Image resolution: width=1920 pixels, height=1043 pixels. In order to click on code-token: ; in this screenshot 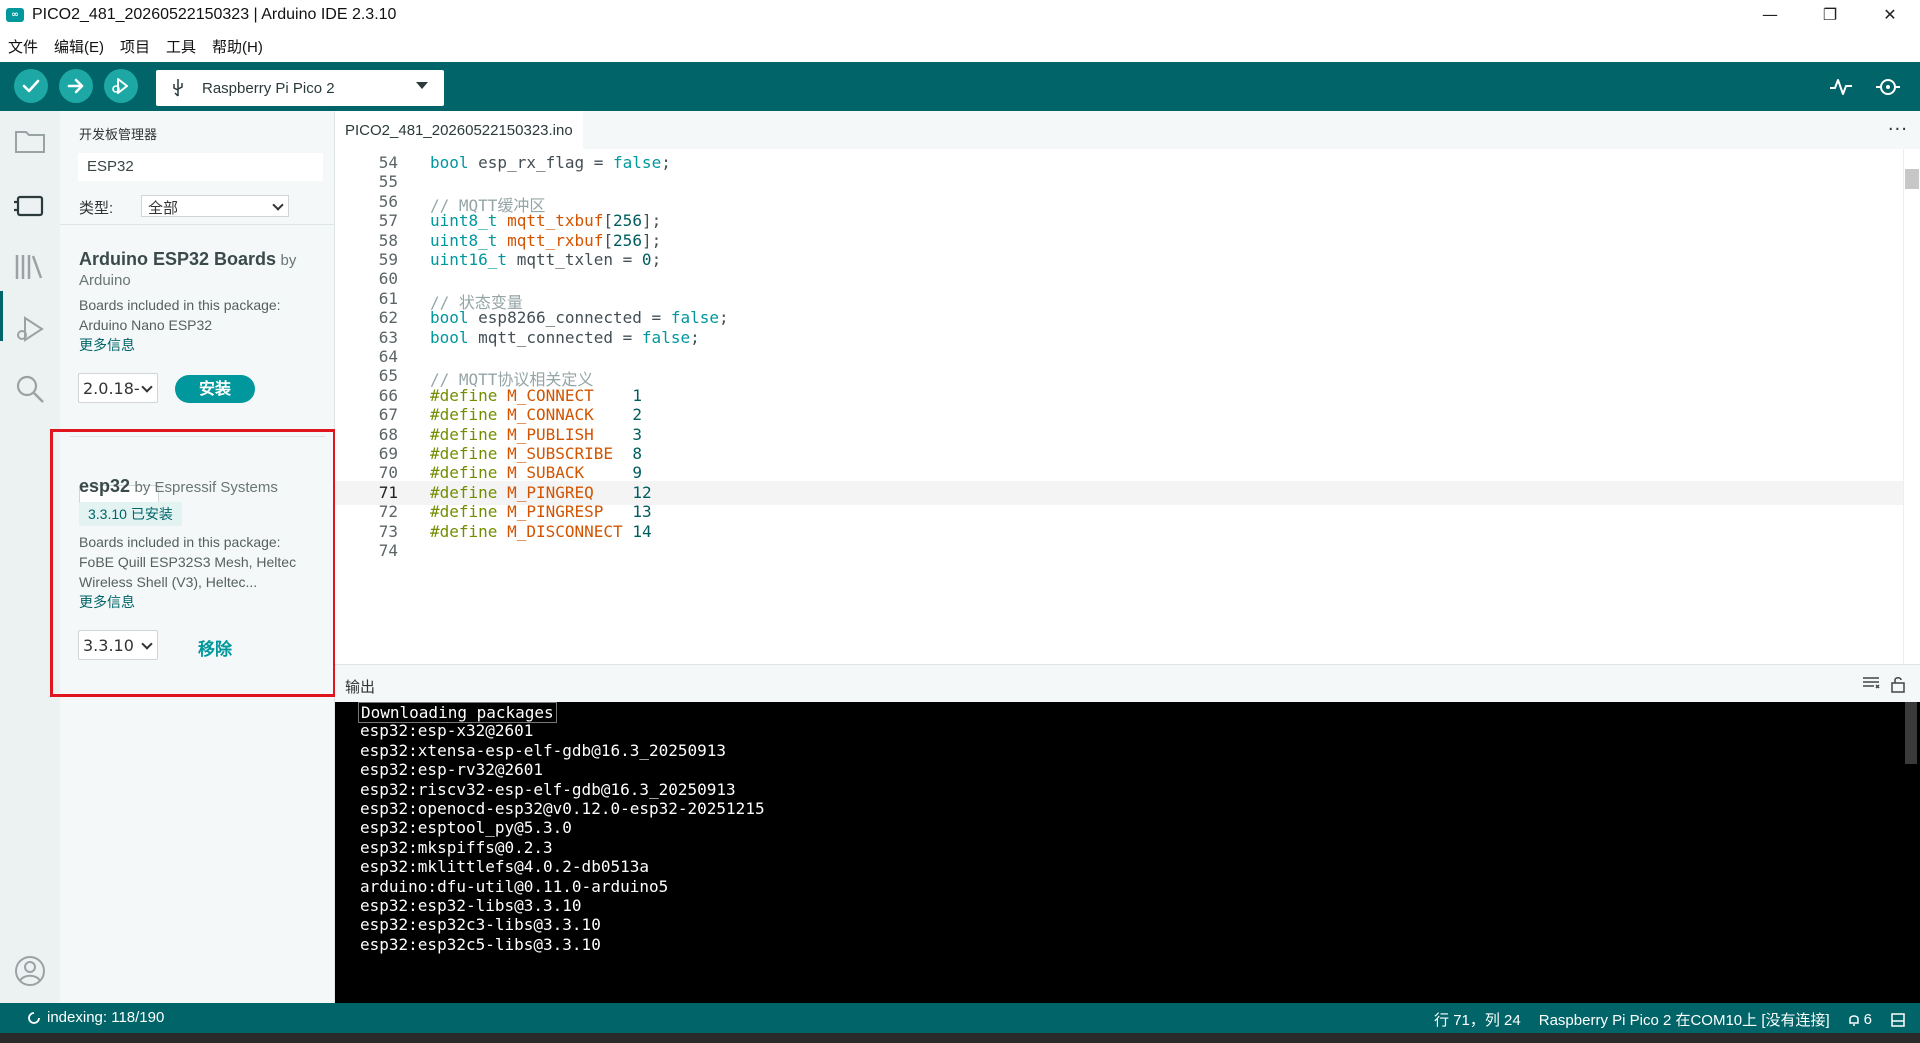, I will do `click(724, 318)`.